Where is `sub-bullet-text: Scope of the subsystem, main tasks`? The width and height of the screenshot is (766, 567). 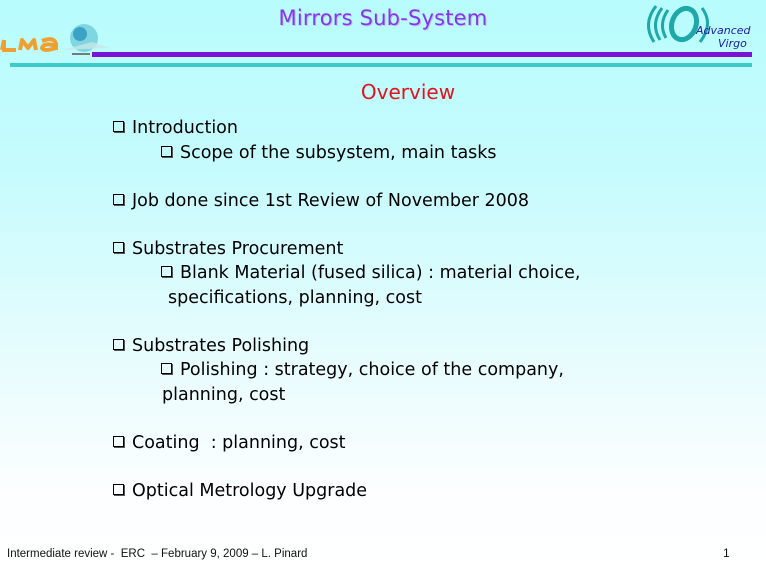 sub-bullet-text: Scope of the subsystem, main tasks is located at coordinates (338, 152).